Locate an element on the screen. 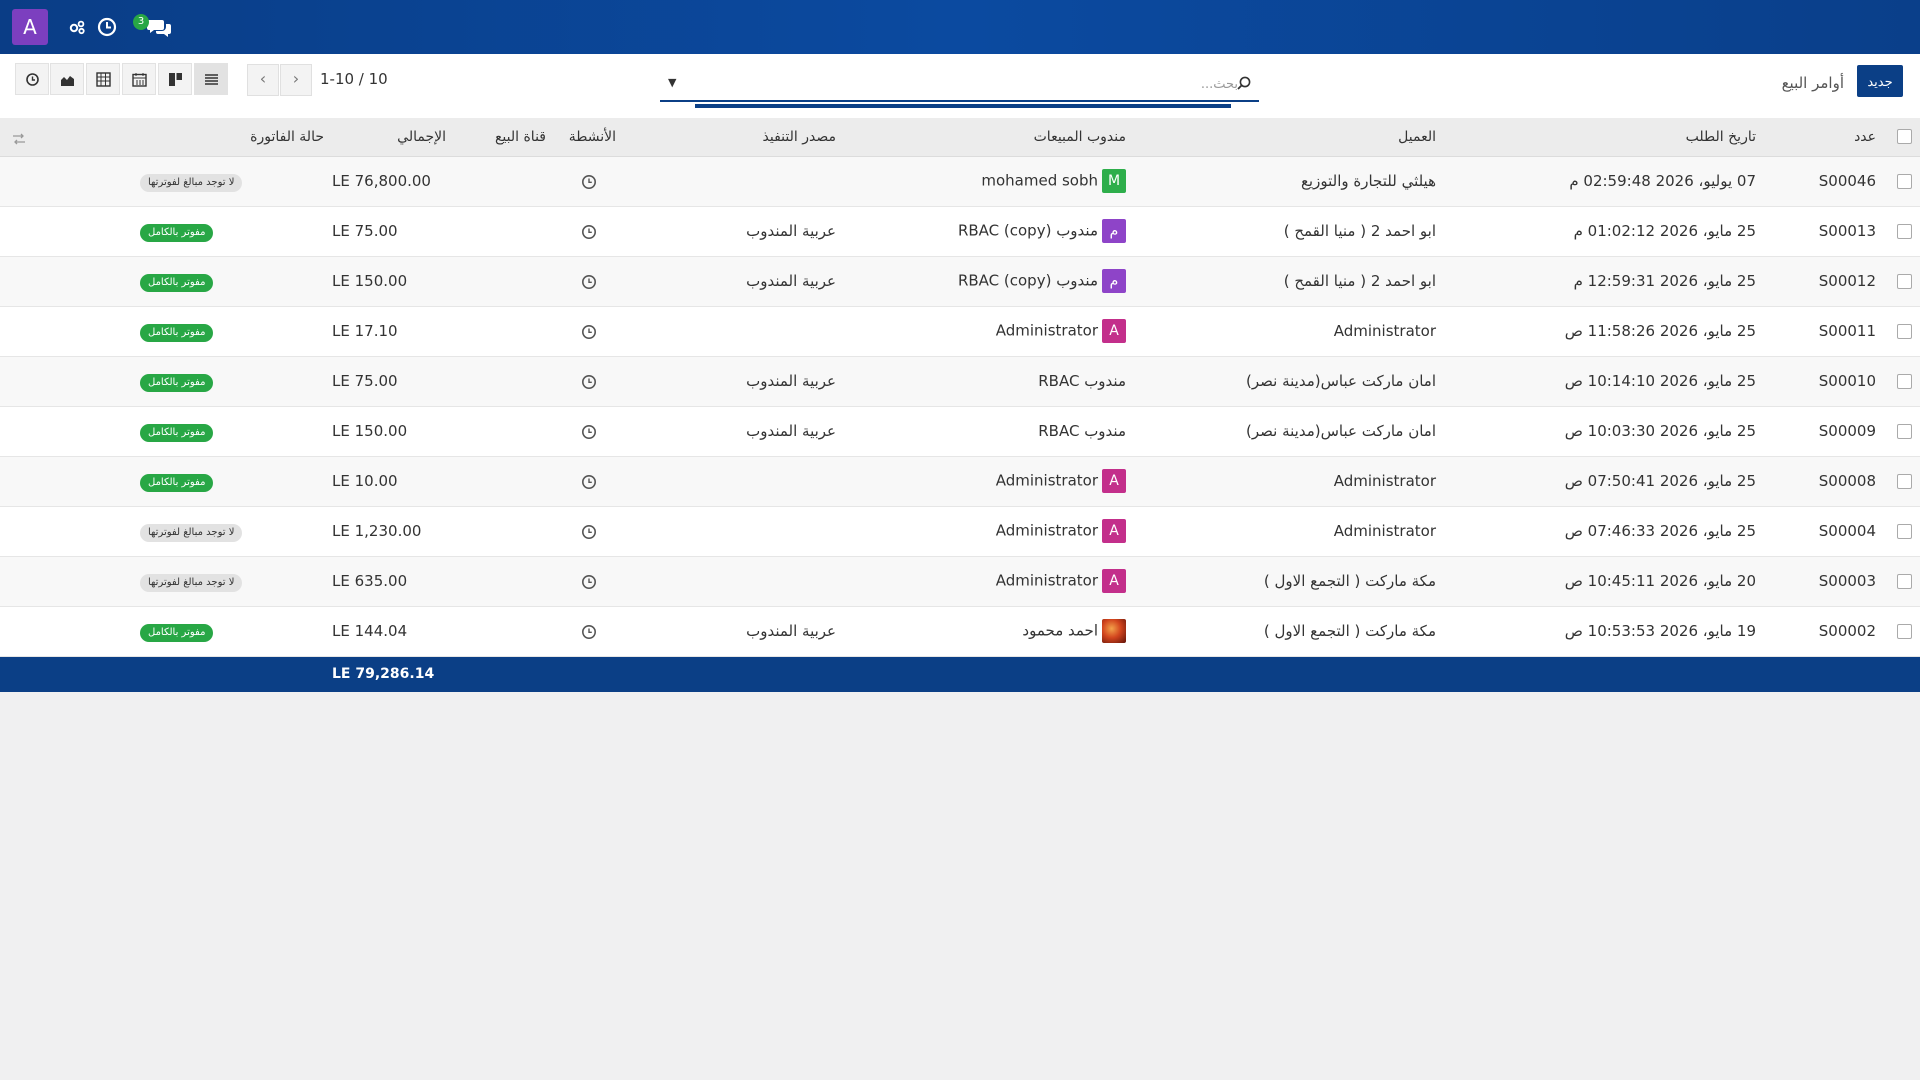 The width and height of the screenshot is (1920, 1080). salesperson-name: Administrator is located at coordinates (1046, 480).